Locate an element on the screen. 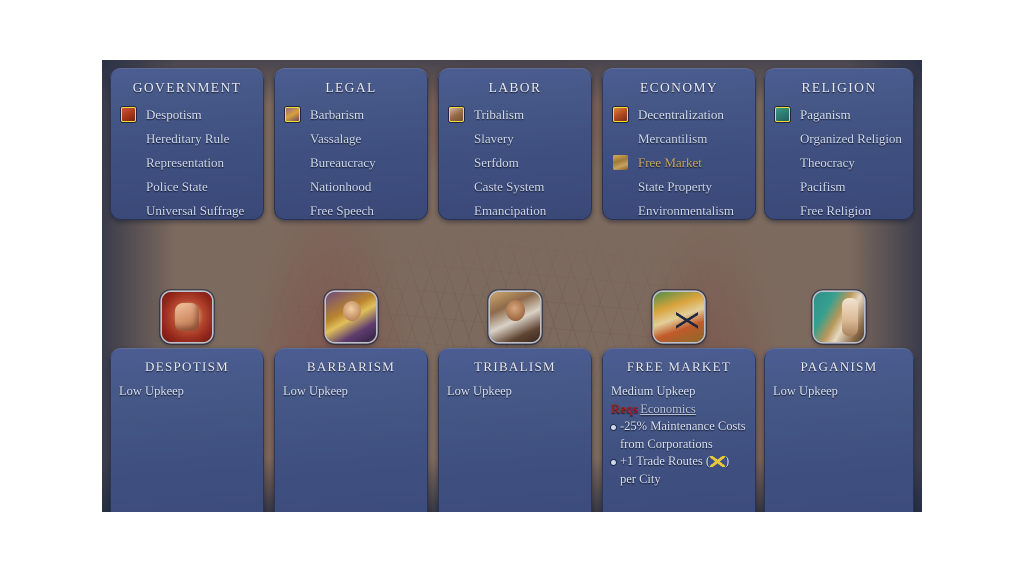 The width and height of the screenshot is (1024, 576). civic-option-label: Environmentalism is located at coordinates (686, 210).